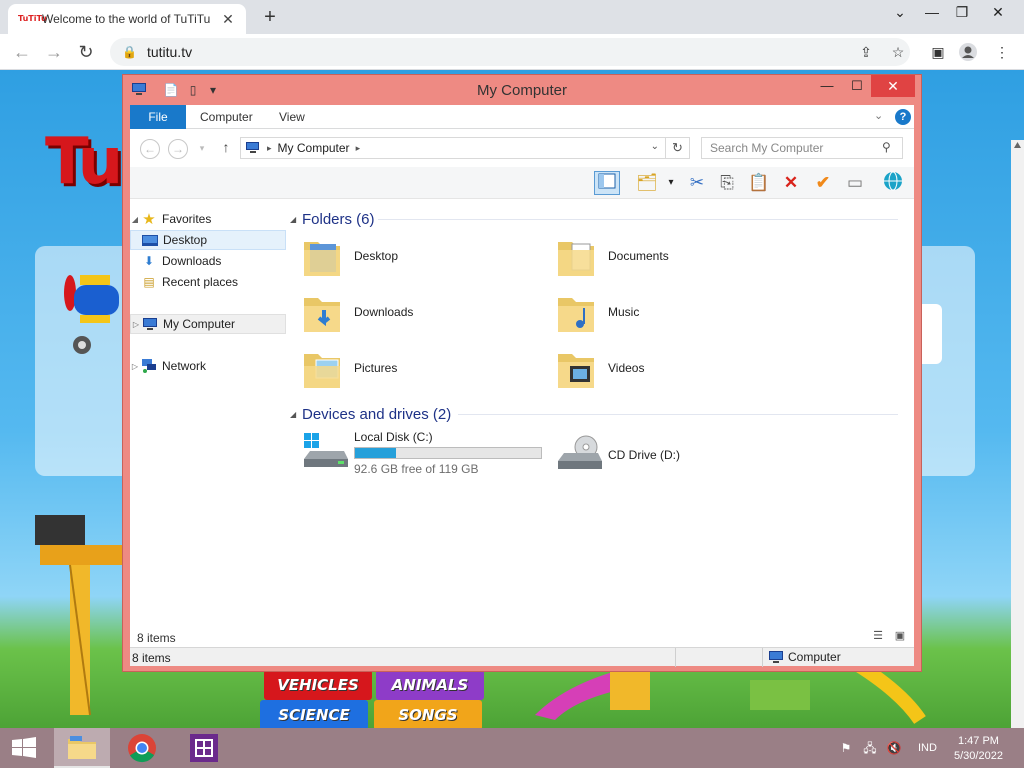 The image size is (1024, 768). What do you see at coordinates (618, 455) in the screenshot?
I see `drive-d: CD Drive (D:)` at bounding box center [618, 455].